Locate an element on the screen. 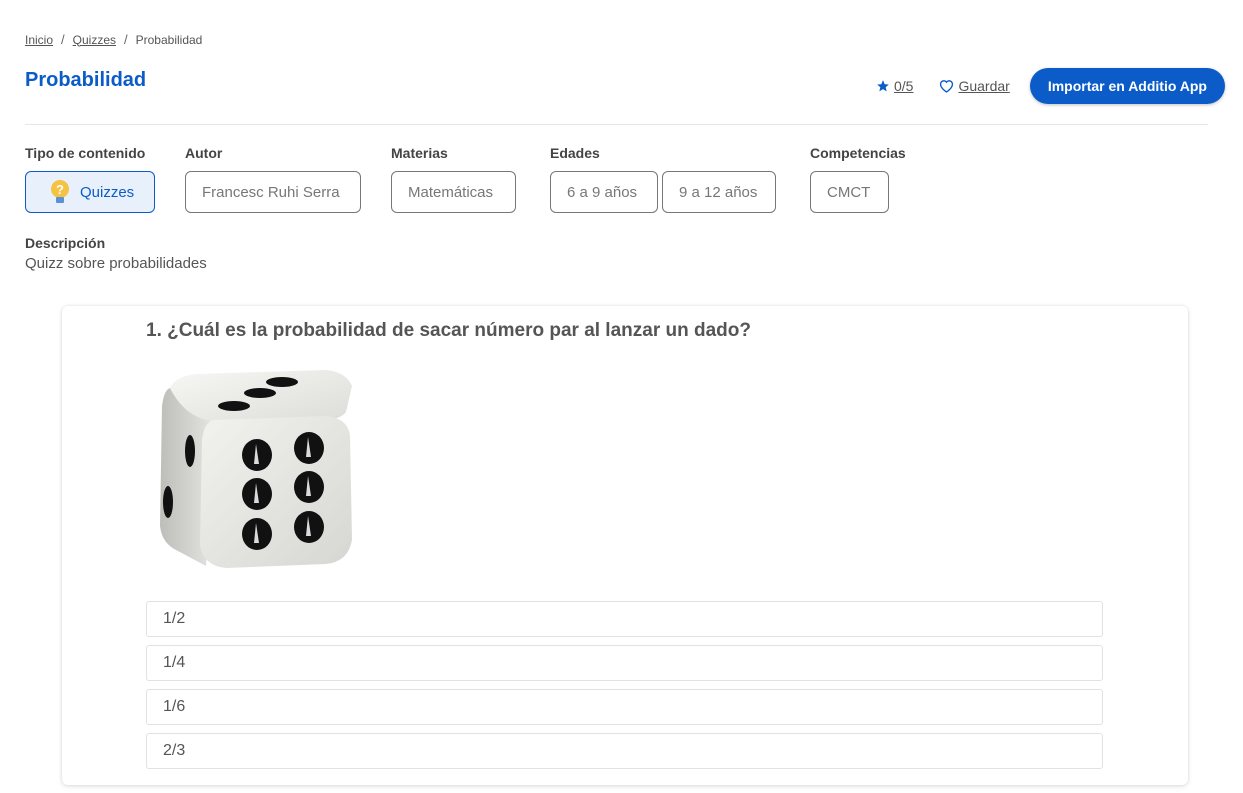  content-type-chip: ? Quizzes is located at coordinates (90, 192).